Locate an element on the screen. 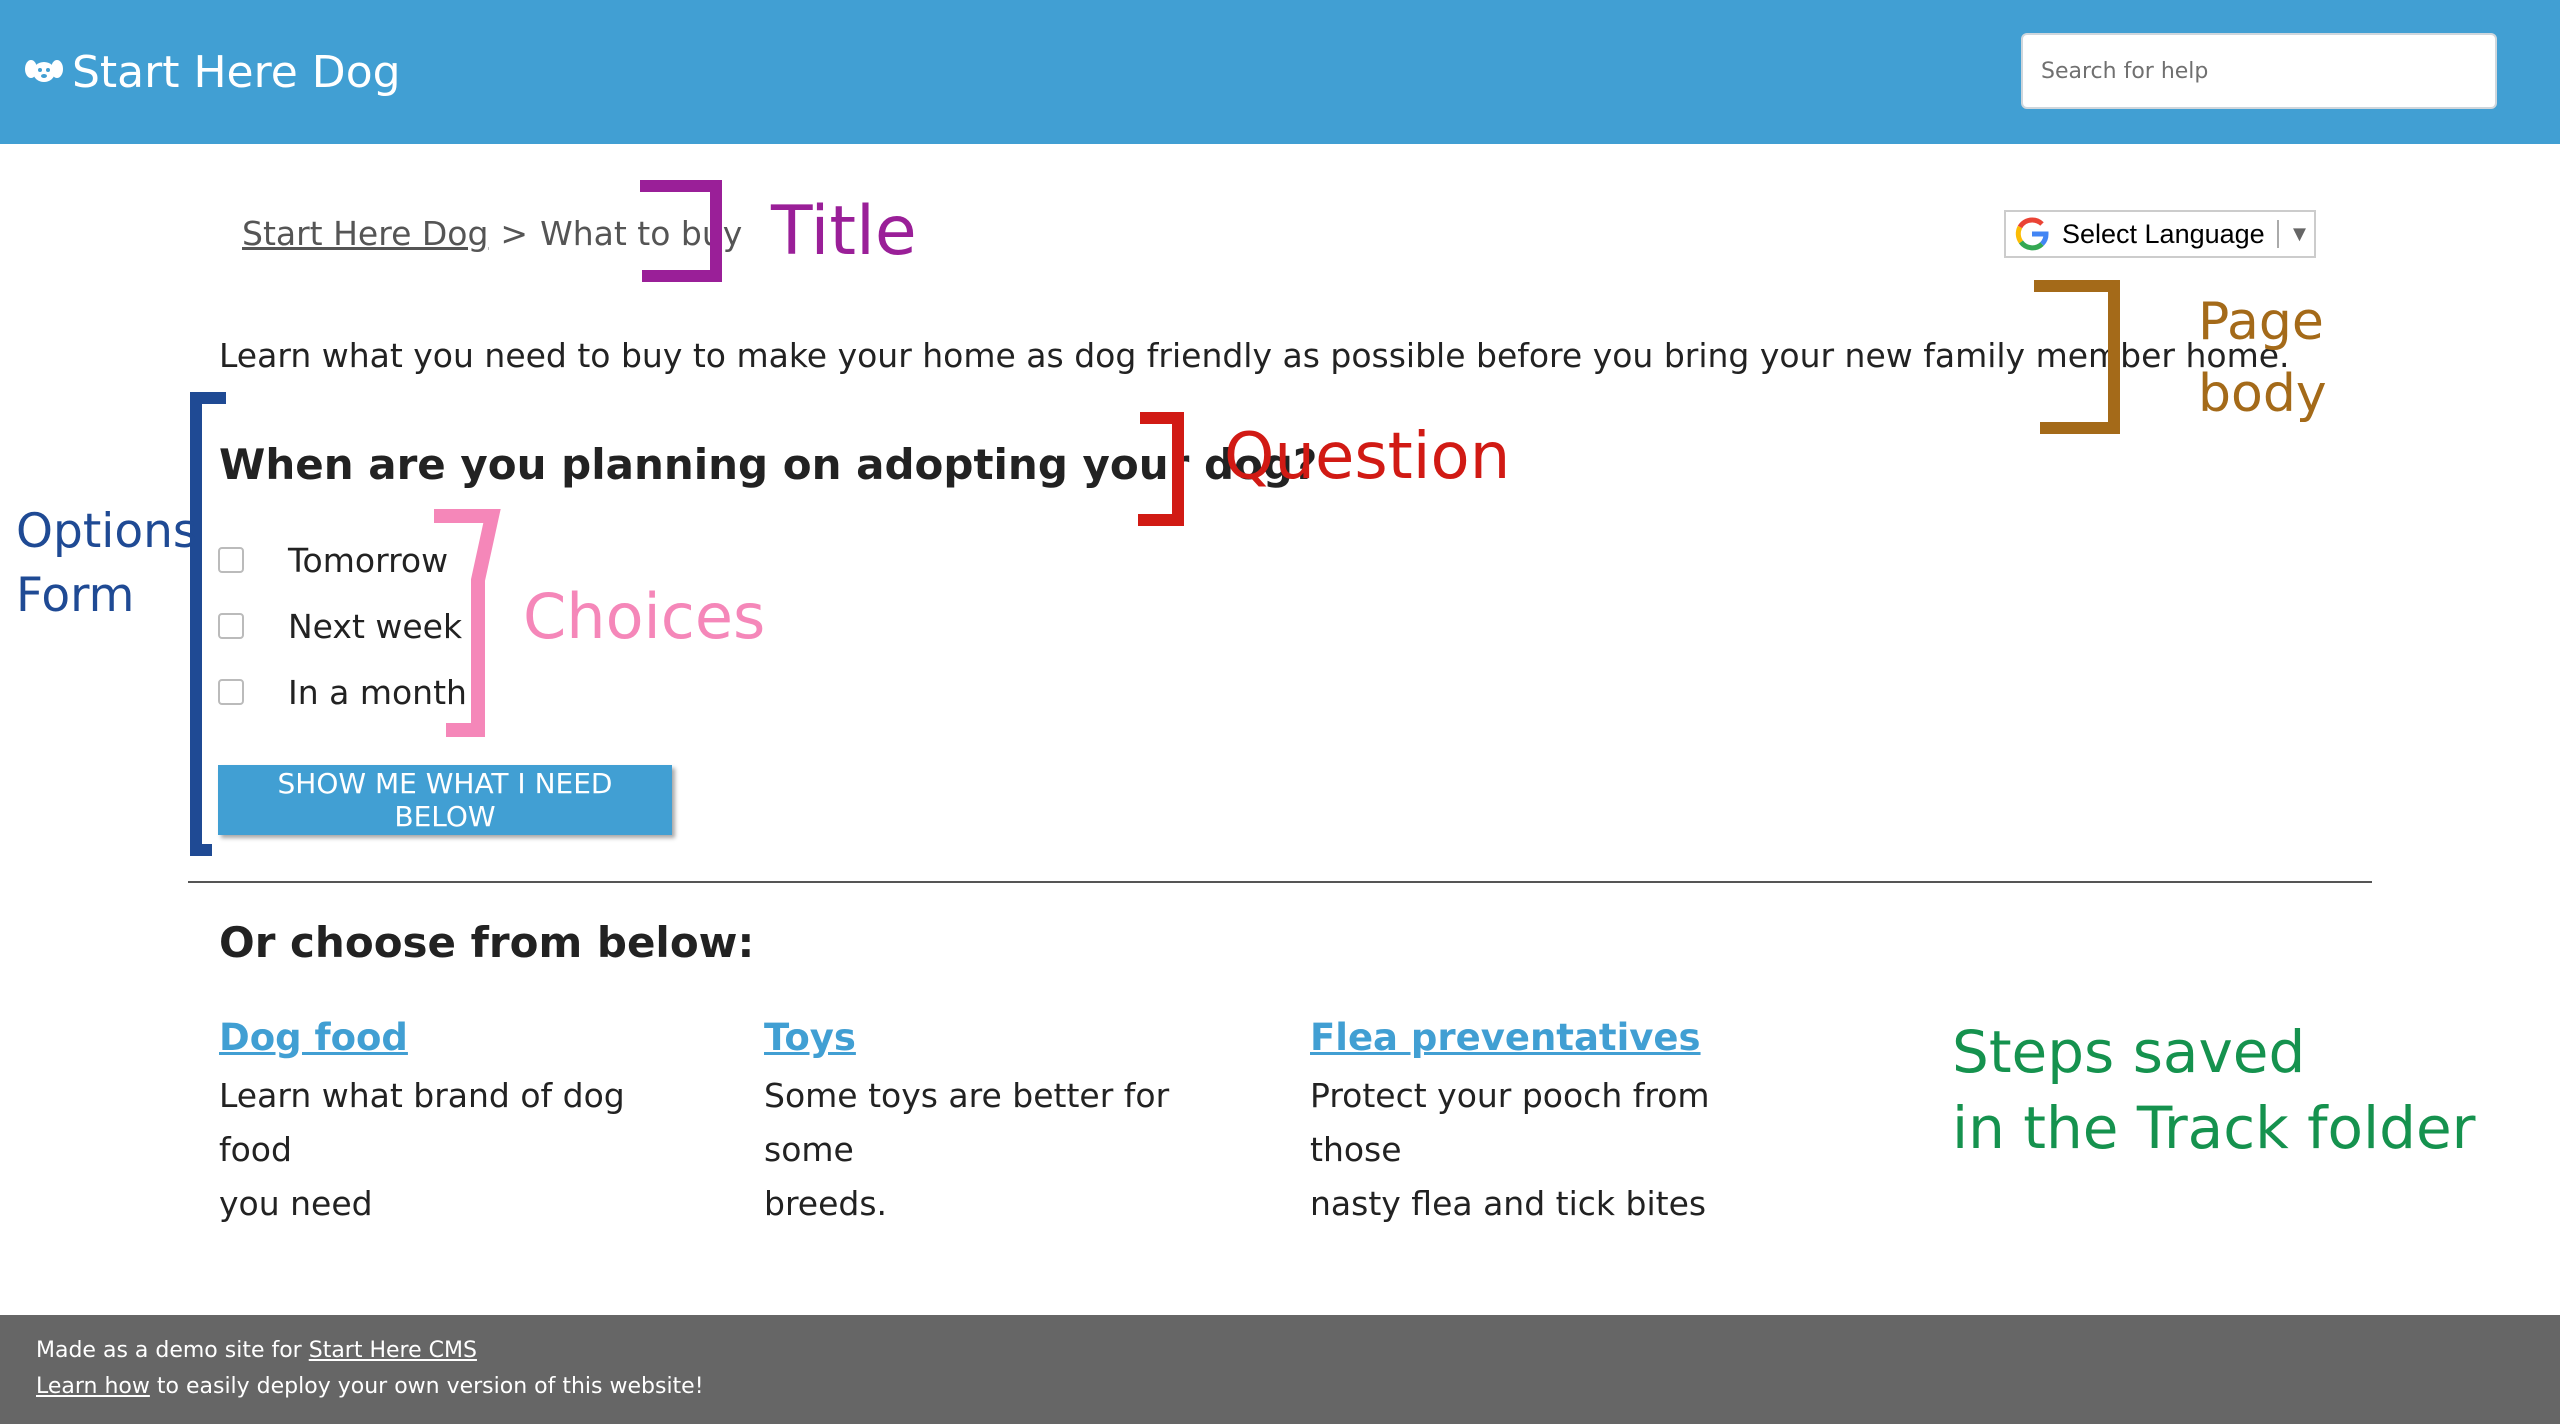  choices-bracket is located at coordinates (467, 623).